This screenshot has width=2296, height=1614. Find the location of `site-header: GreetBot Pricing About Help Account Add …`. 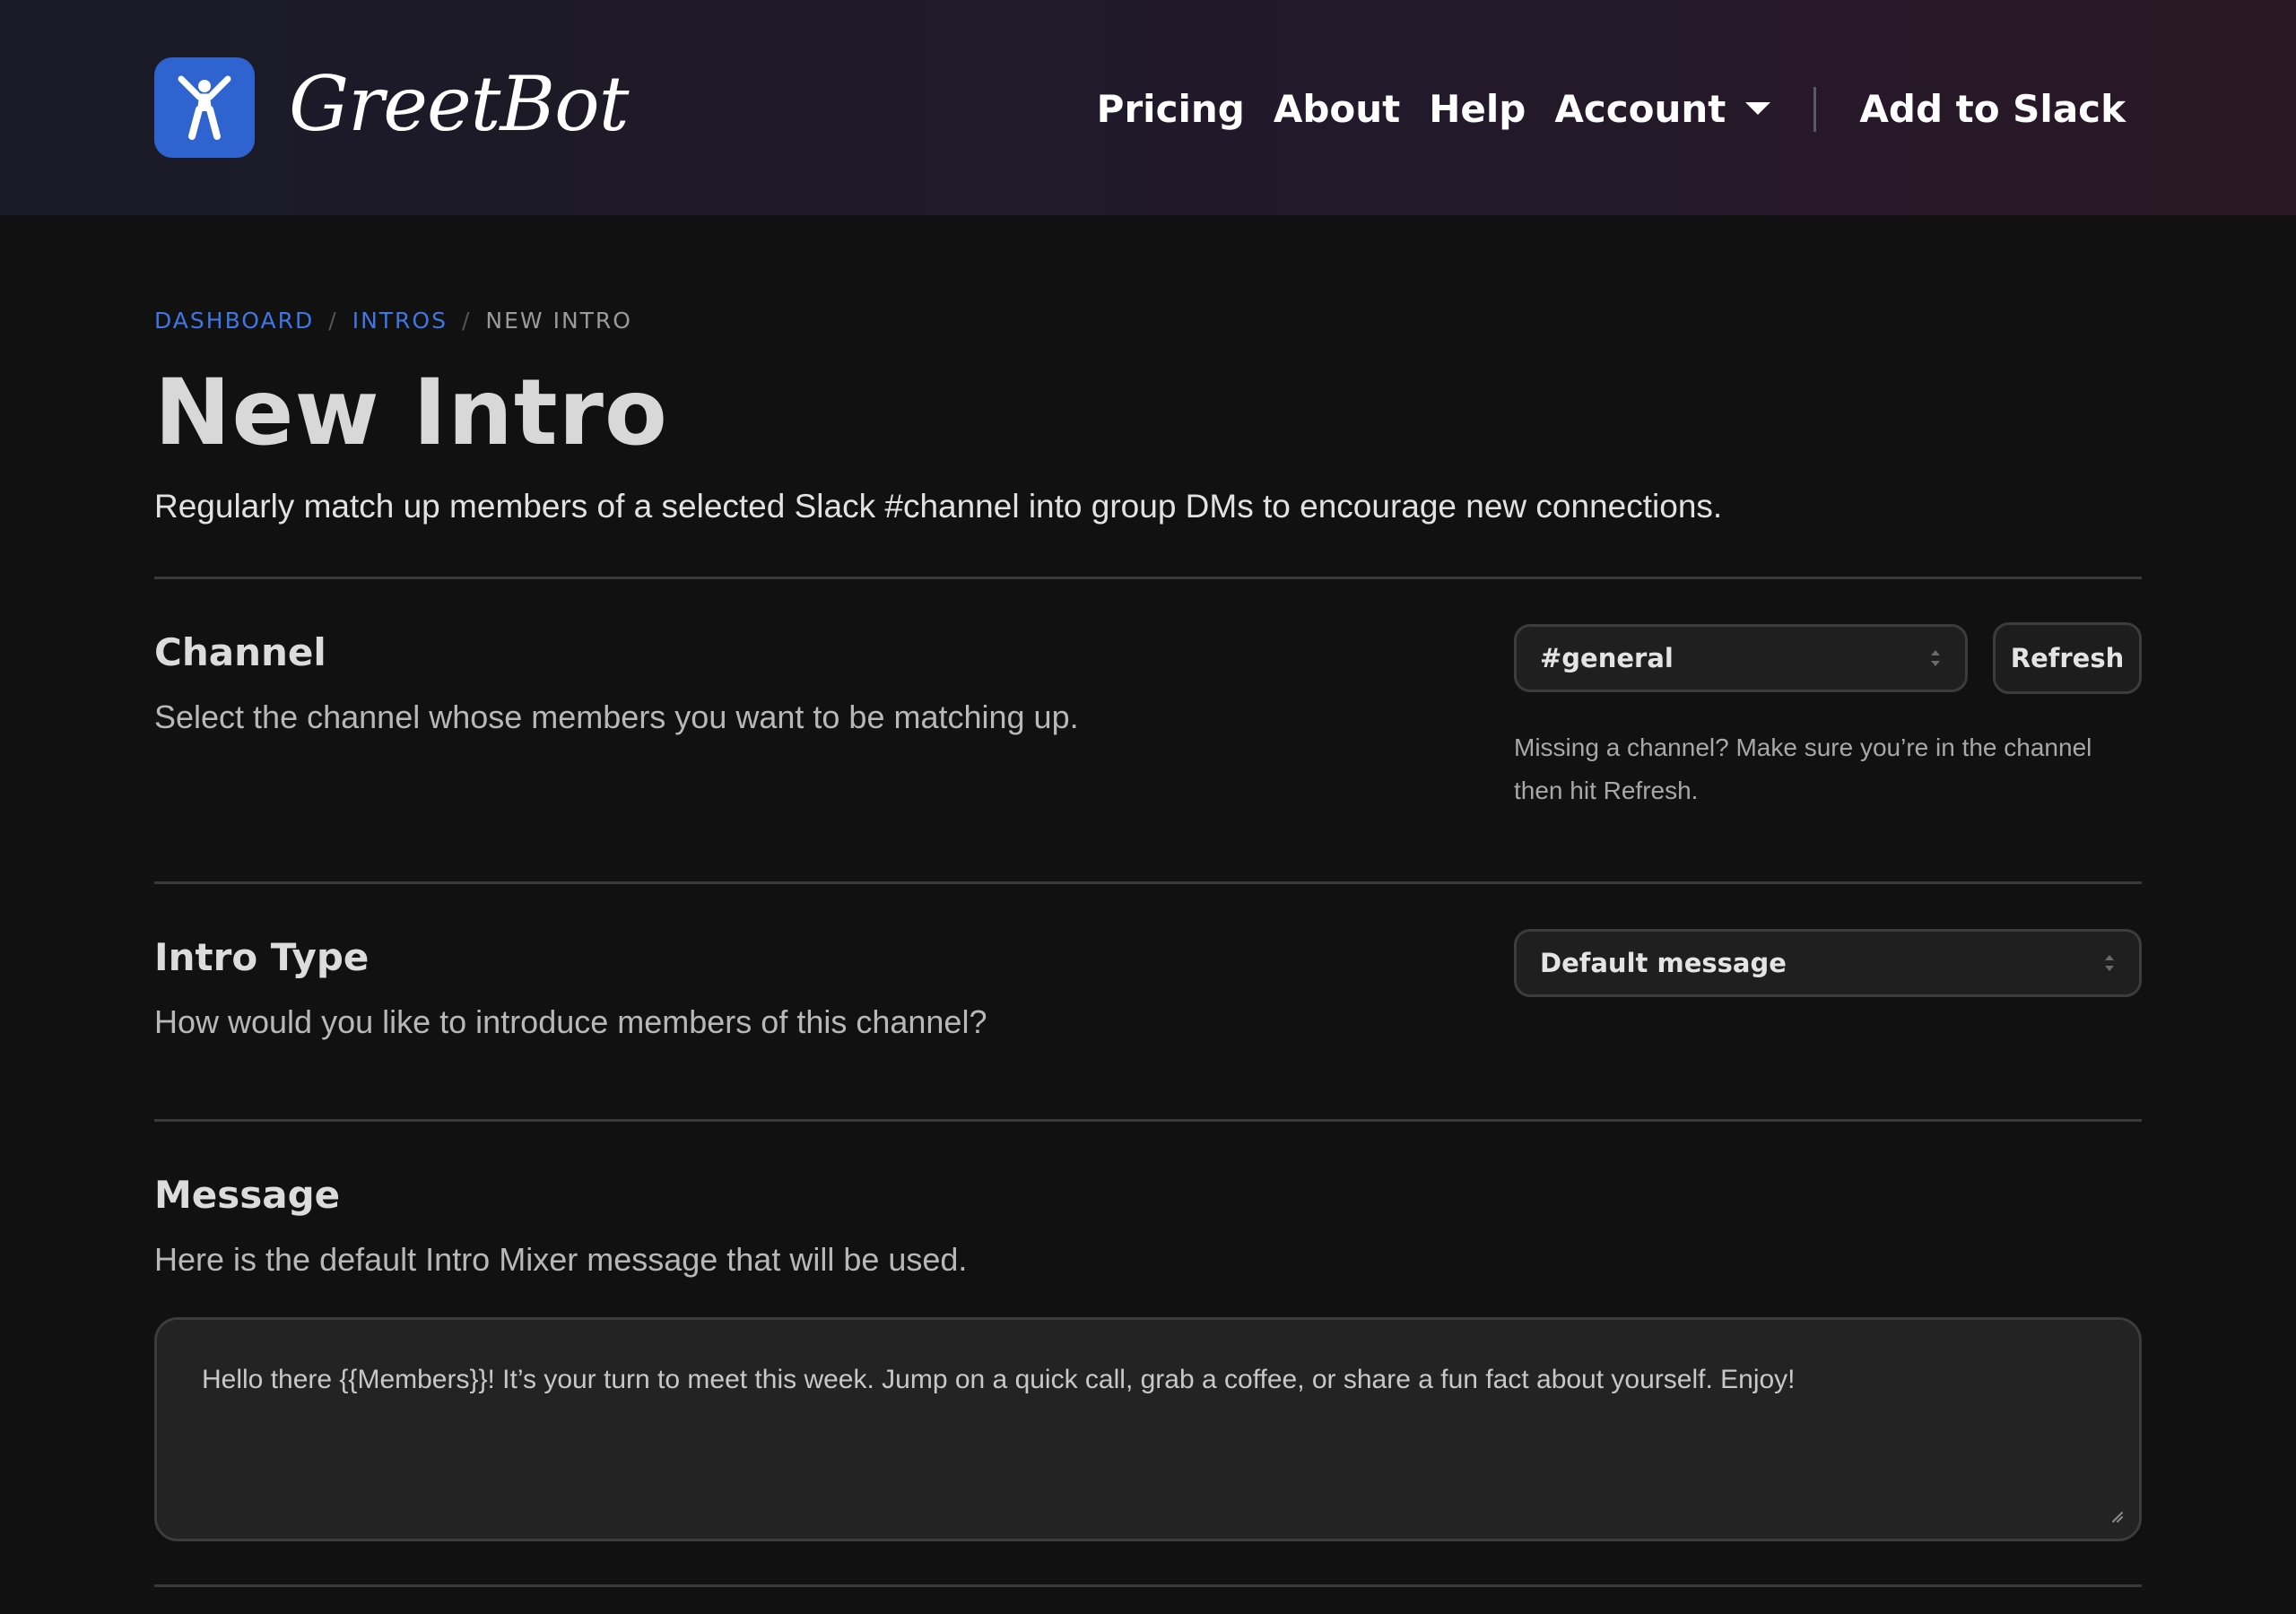

site-header: GreetBot Pricing About Help Account Add … is located at coordinates (1148, 107).